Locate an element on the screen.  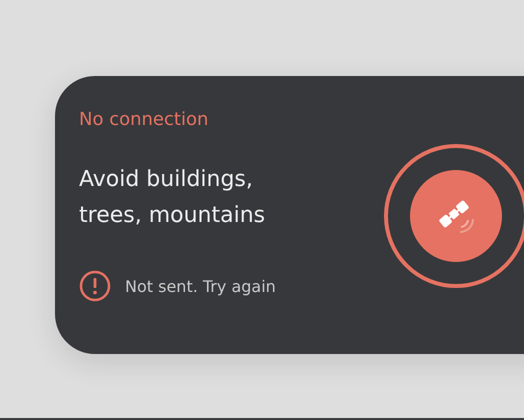
connection-status: No connection is located at coordinates (144, 120).